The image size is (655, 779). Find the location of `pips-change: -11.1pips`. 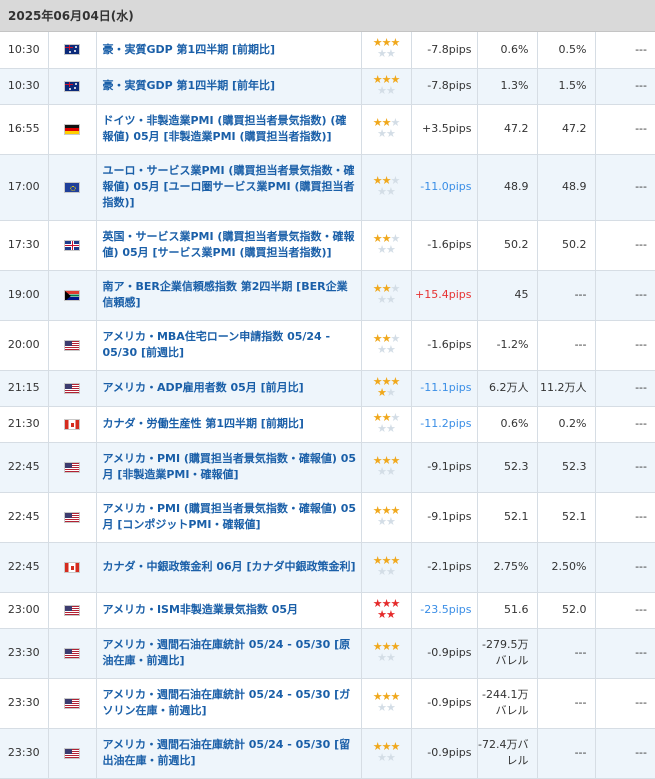

pips-change: -11.1pips is located at coordinates (444, 388).